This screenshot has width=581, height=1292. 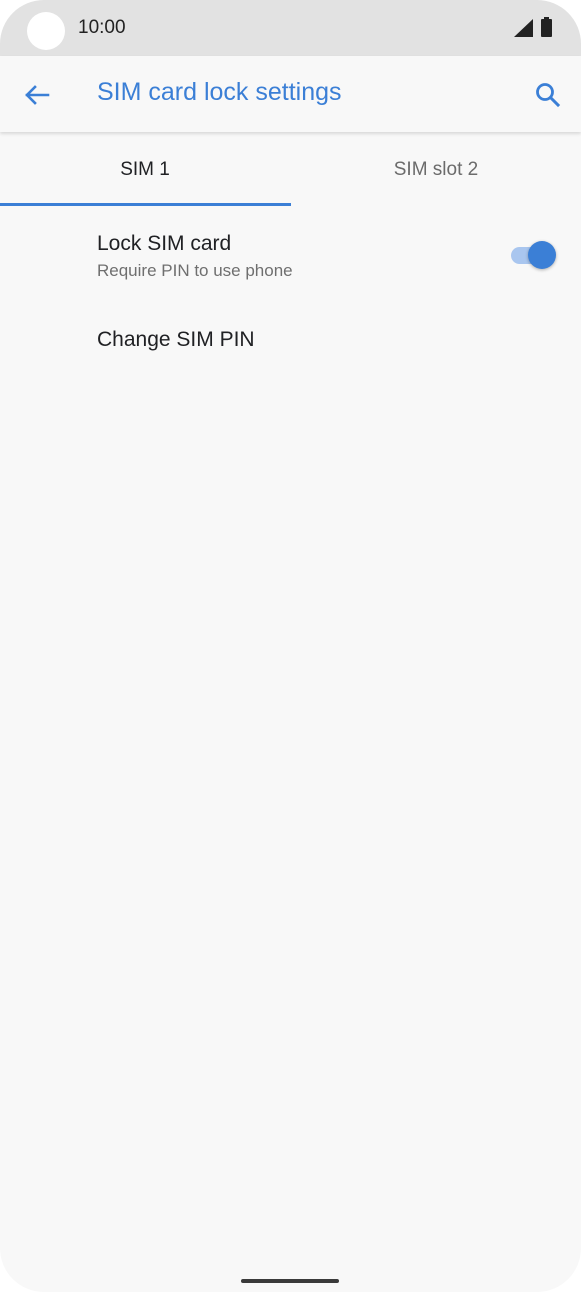 I want to click on tab-label: SIM 1, so click(x=145, y=169).